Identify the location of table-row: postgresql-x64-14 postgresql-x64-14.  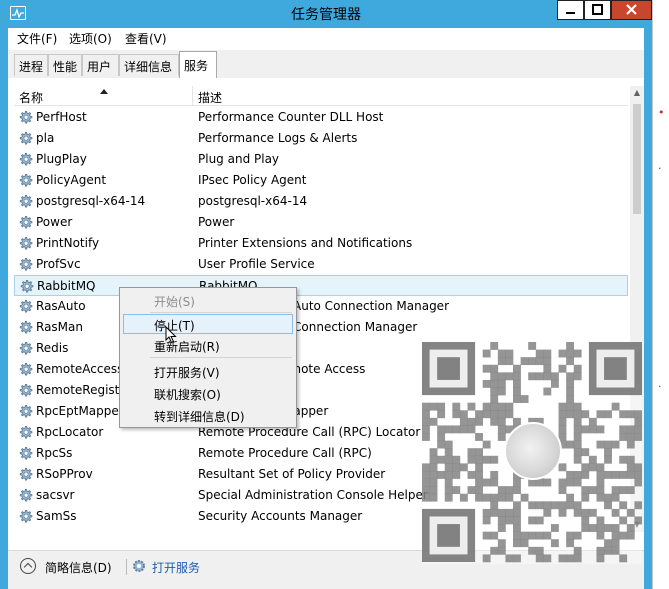
(321, 201).